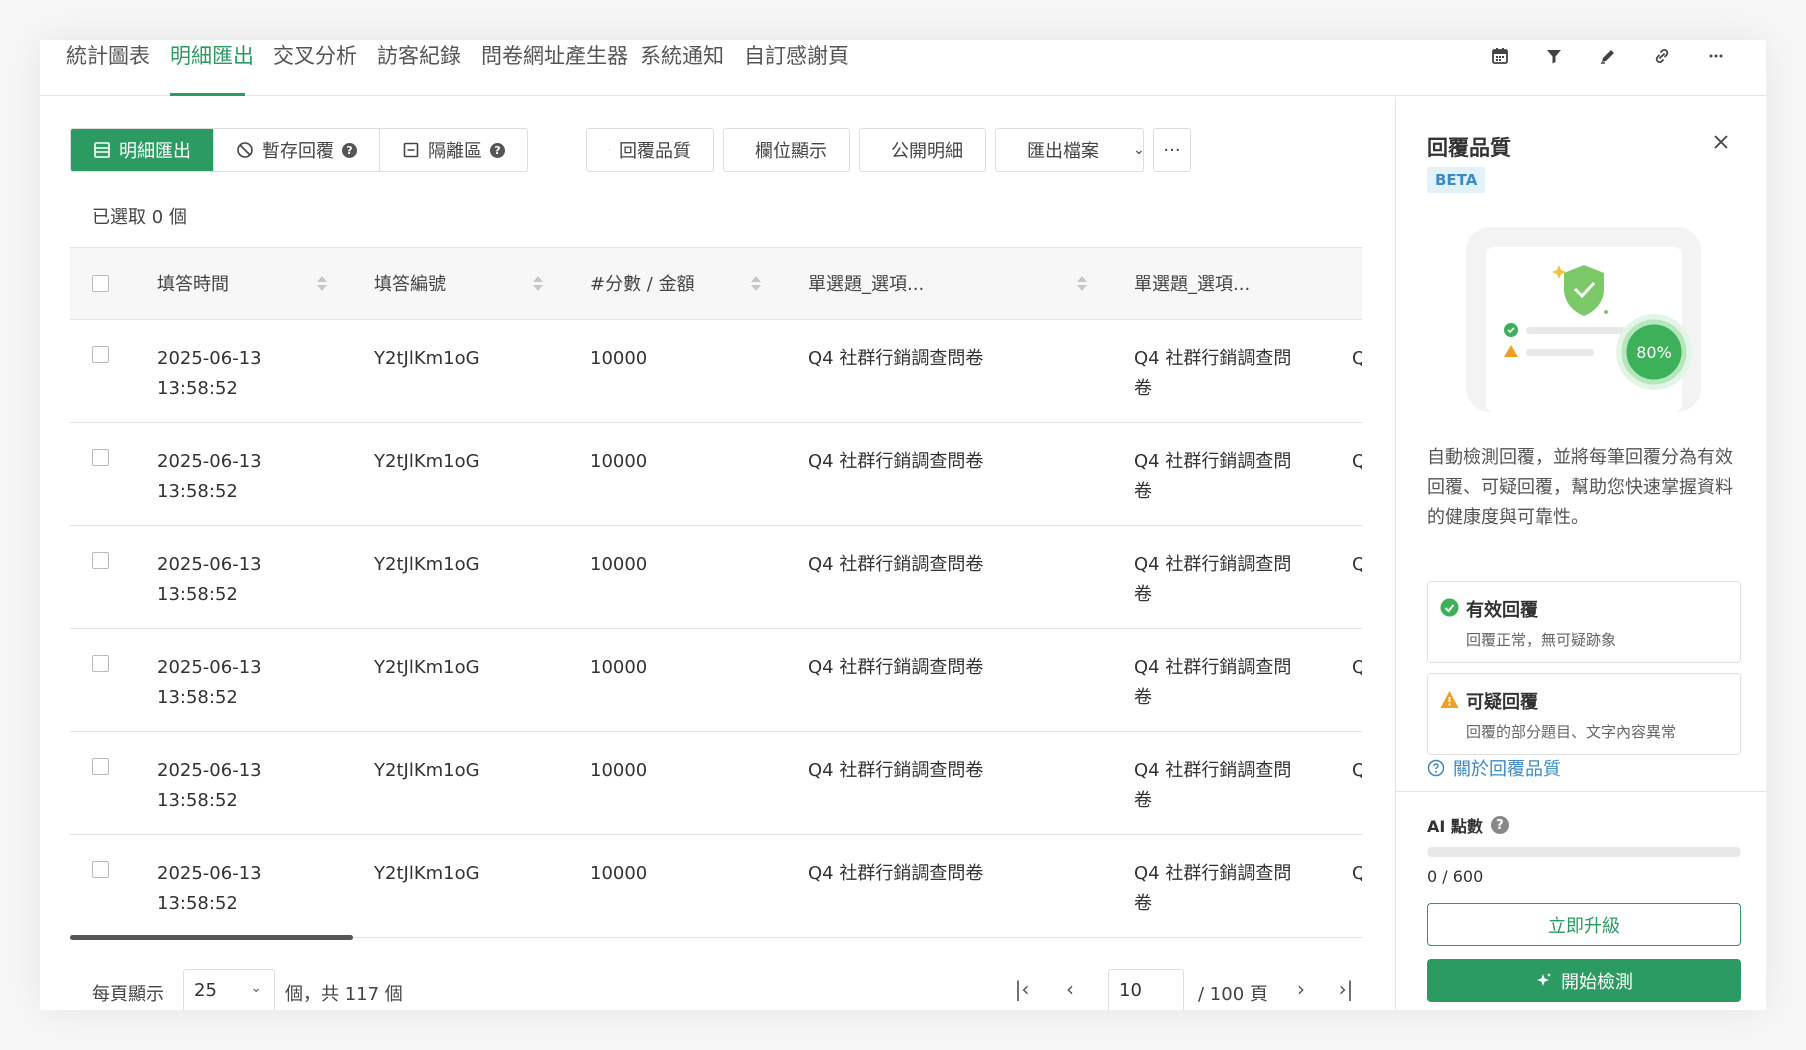 The height and width of the screenshot is (1050, 1806). I want to click on help-circle-icon, so click(1436, 768).